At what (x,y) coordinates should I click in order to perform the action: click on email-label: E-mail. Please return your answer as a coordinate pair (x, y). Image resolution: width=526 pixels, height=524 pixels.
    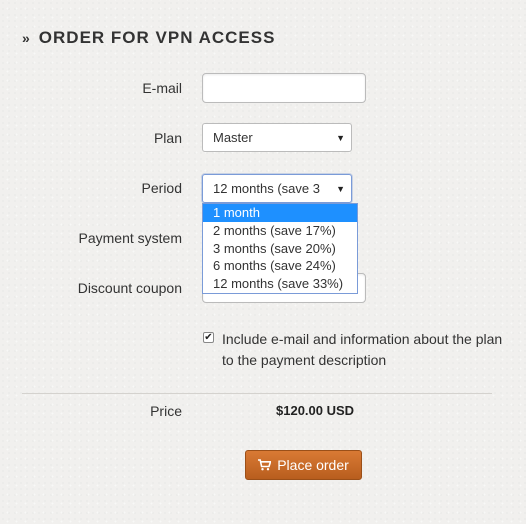
    Looking at the image, I should click on (162, 88).